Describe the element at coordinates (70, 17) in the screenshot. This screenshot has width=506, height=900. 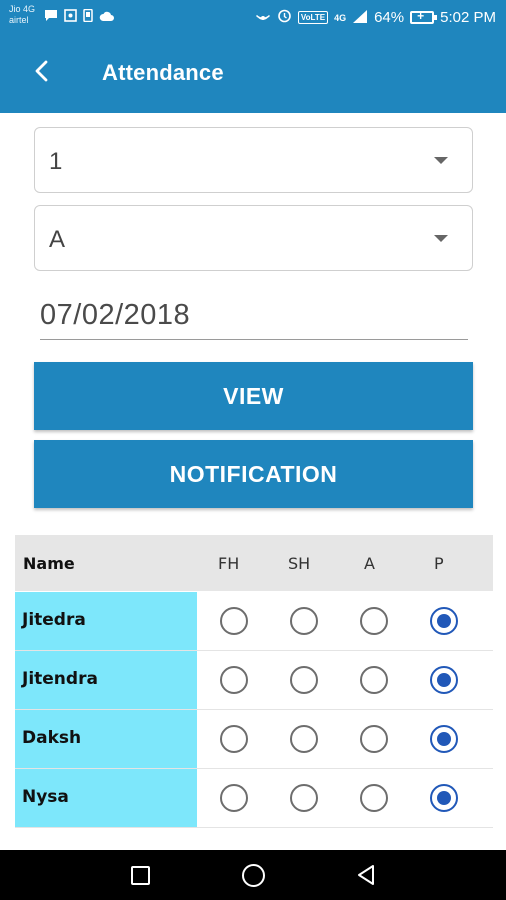
I see `photo-icon` at that location.